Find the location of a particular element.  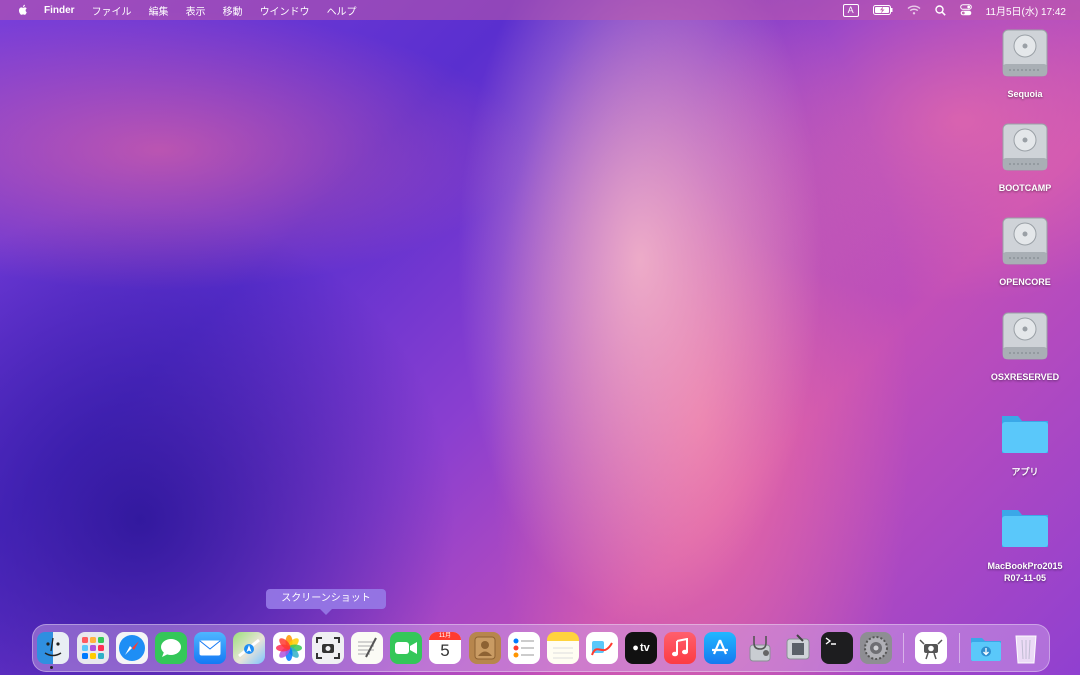

dock-mail is located at coordinates (210, 648).